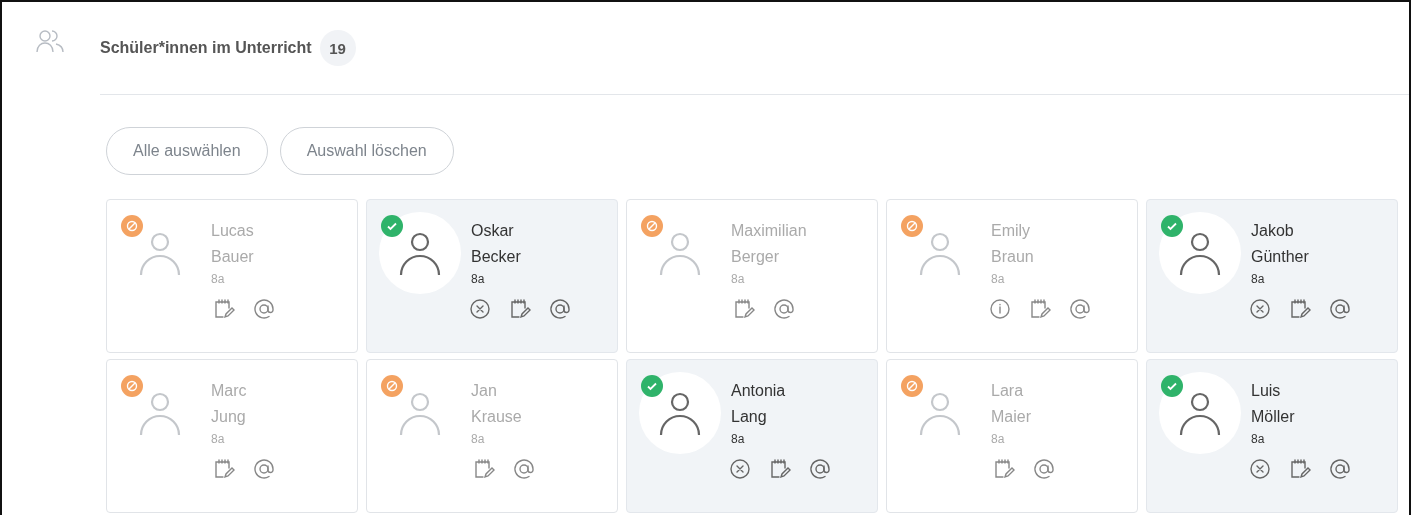 The height and width of the screenshot is (515, 1411). Describe the element at coordinates (769, 231) in the screenshot. I see `student-first-name: Maximilian` at that location.